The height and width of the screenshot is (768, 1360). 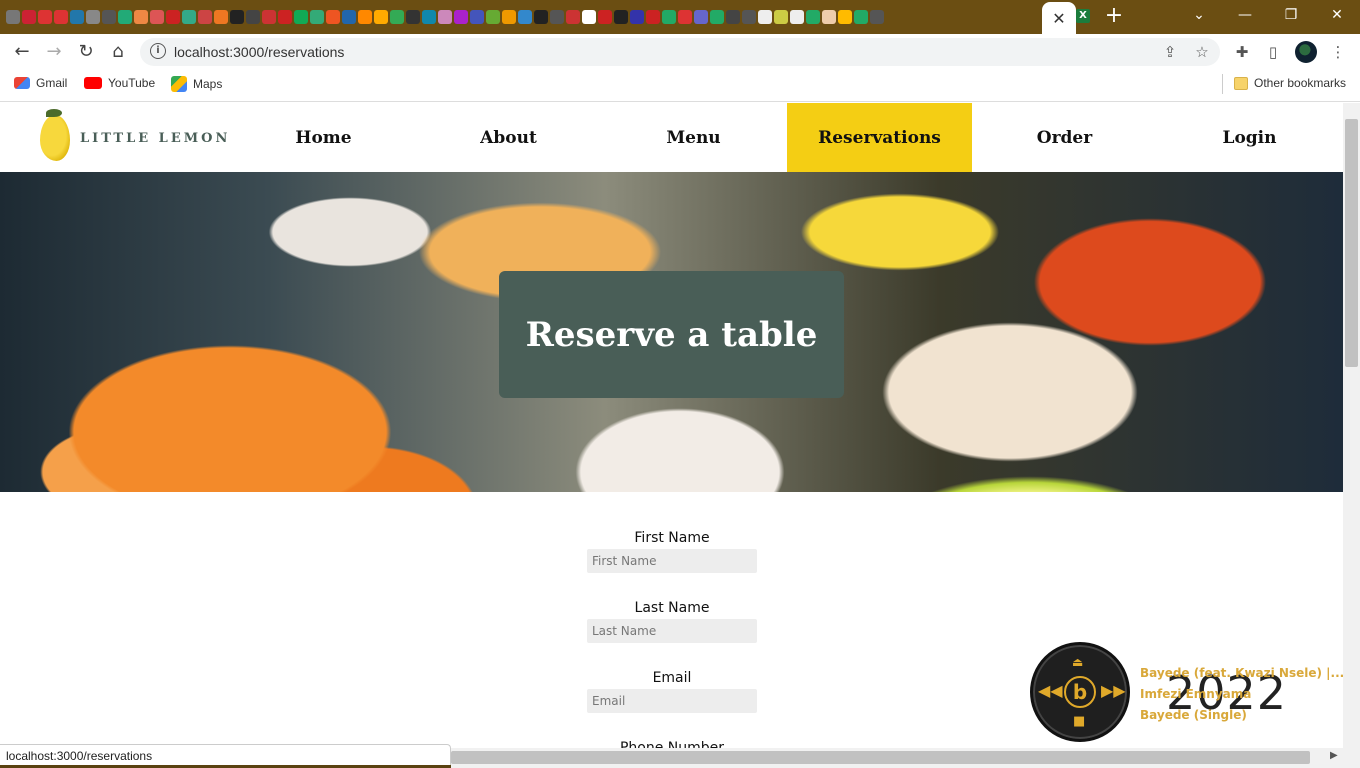 I want to click on tab-search-button: ⌄, so click(x=1199, y=15).